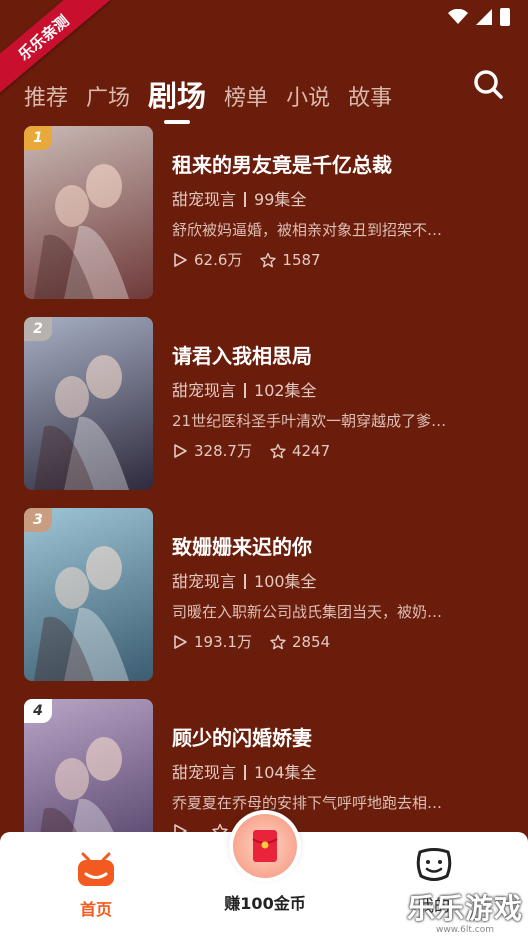 The height and width of the screenshot is (940, 528). Describe the element at coordinates (370, 99) in the screenshot. I see `tab-story: 故事` at that location.